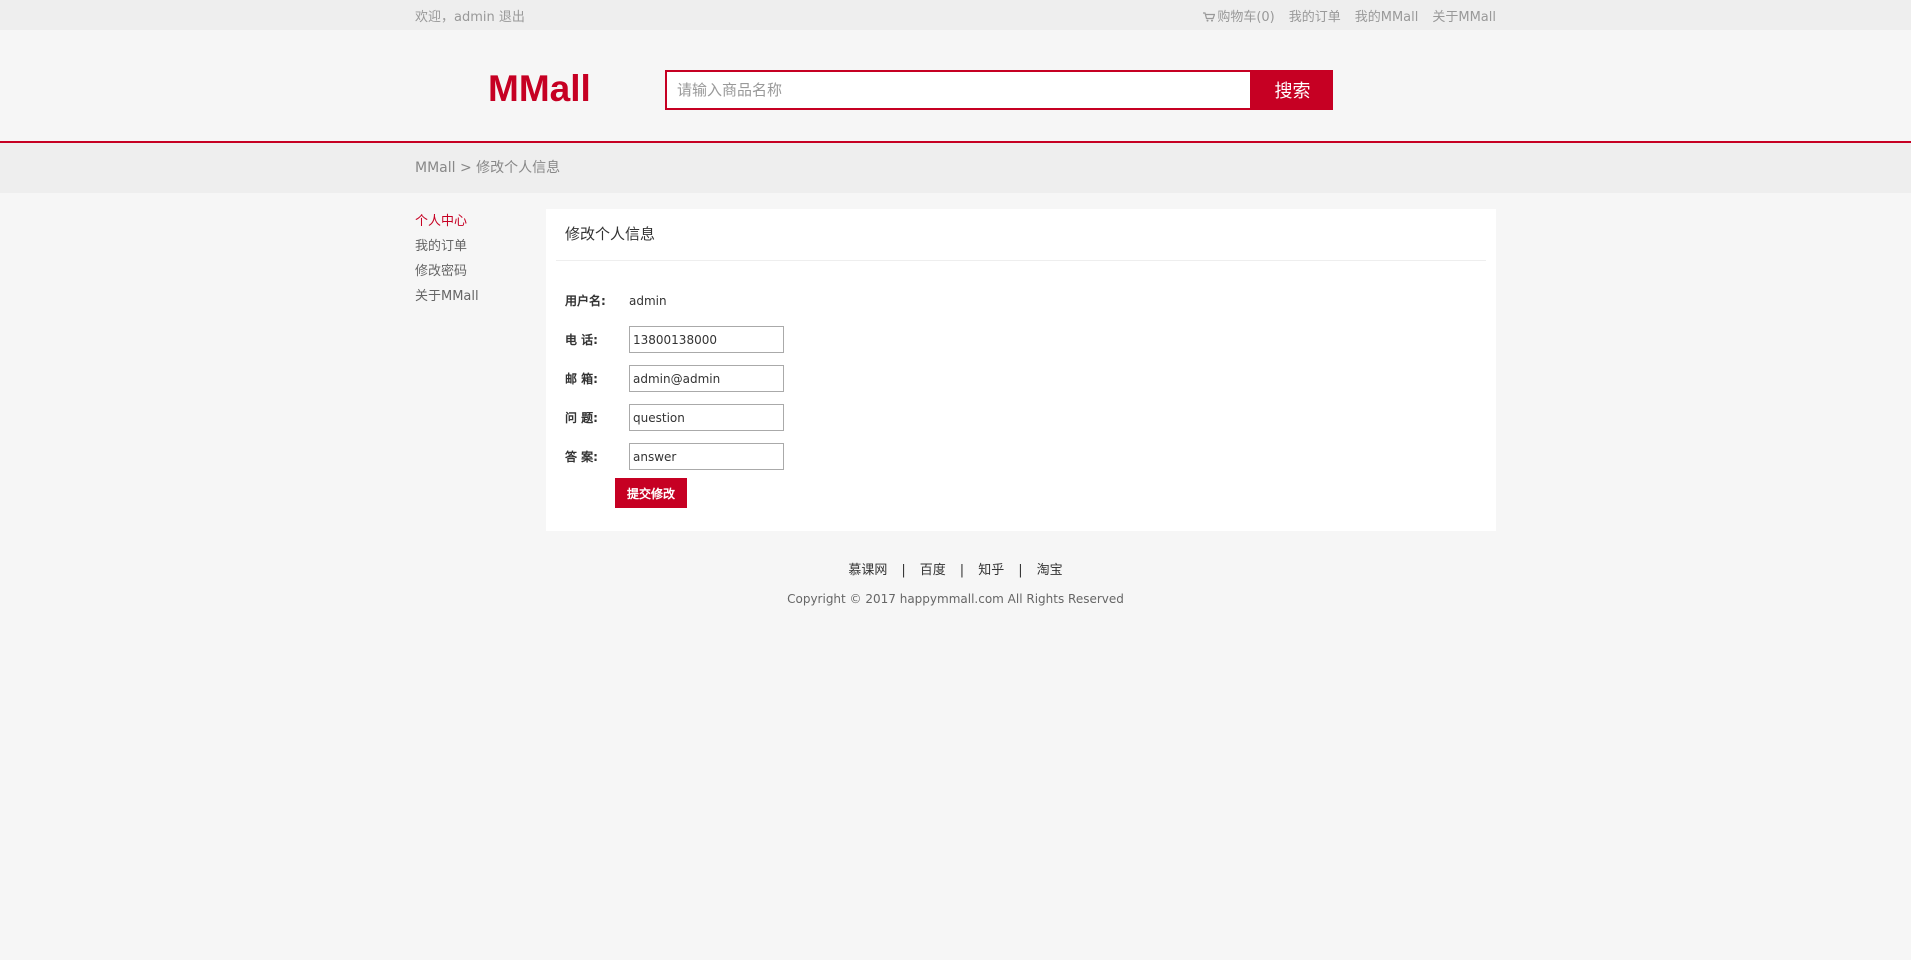  I want to click on sidebar-item-change-password: 修改密码, so click(480, 271).